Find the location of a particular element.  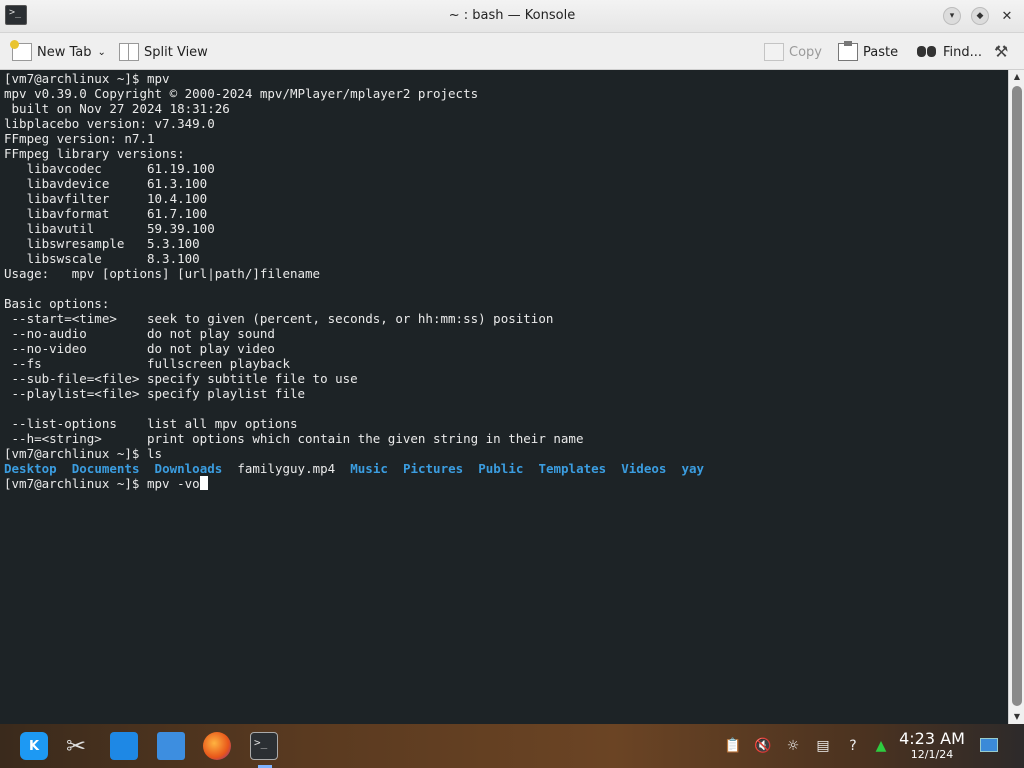

terminal-line: FFmpeg library versions: is located at coordinates (94, 153).